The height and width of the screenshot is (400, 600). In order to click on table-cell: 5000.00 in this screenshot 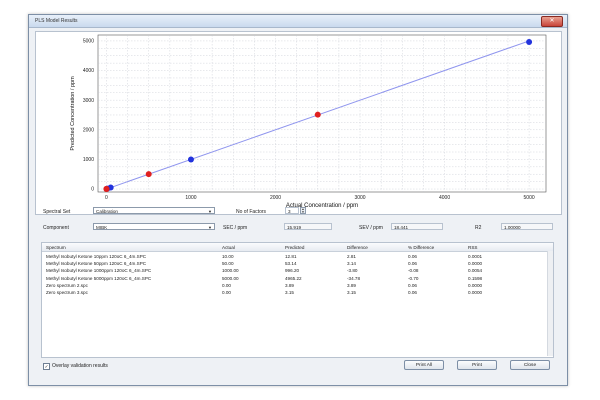, I will do `click(230, 278)`.